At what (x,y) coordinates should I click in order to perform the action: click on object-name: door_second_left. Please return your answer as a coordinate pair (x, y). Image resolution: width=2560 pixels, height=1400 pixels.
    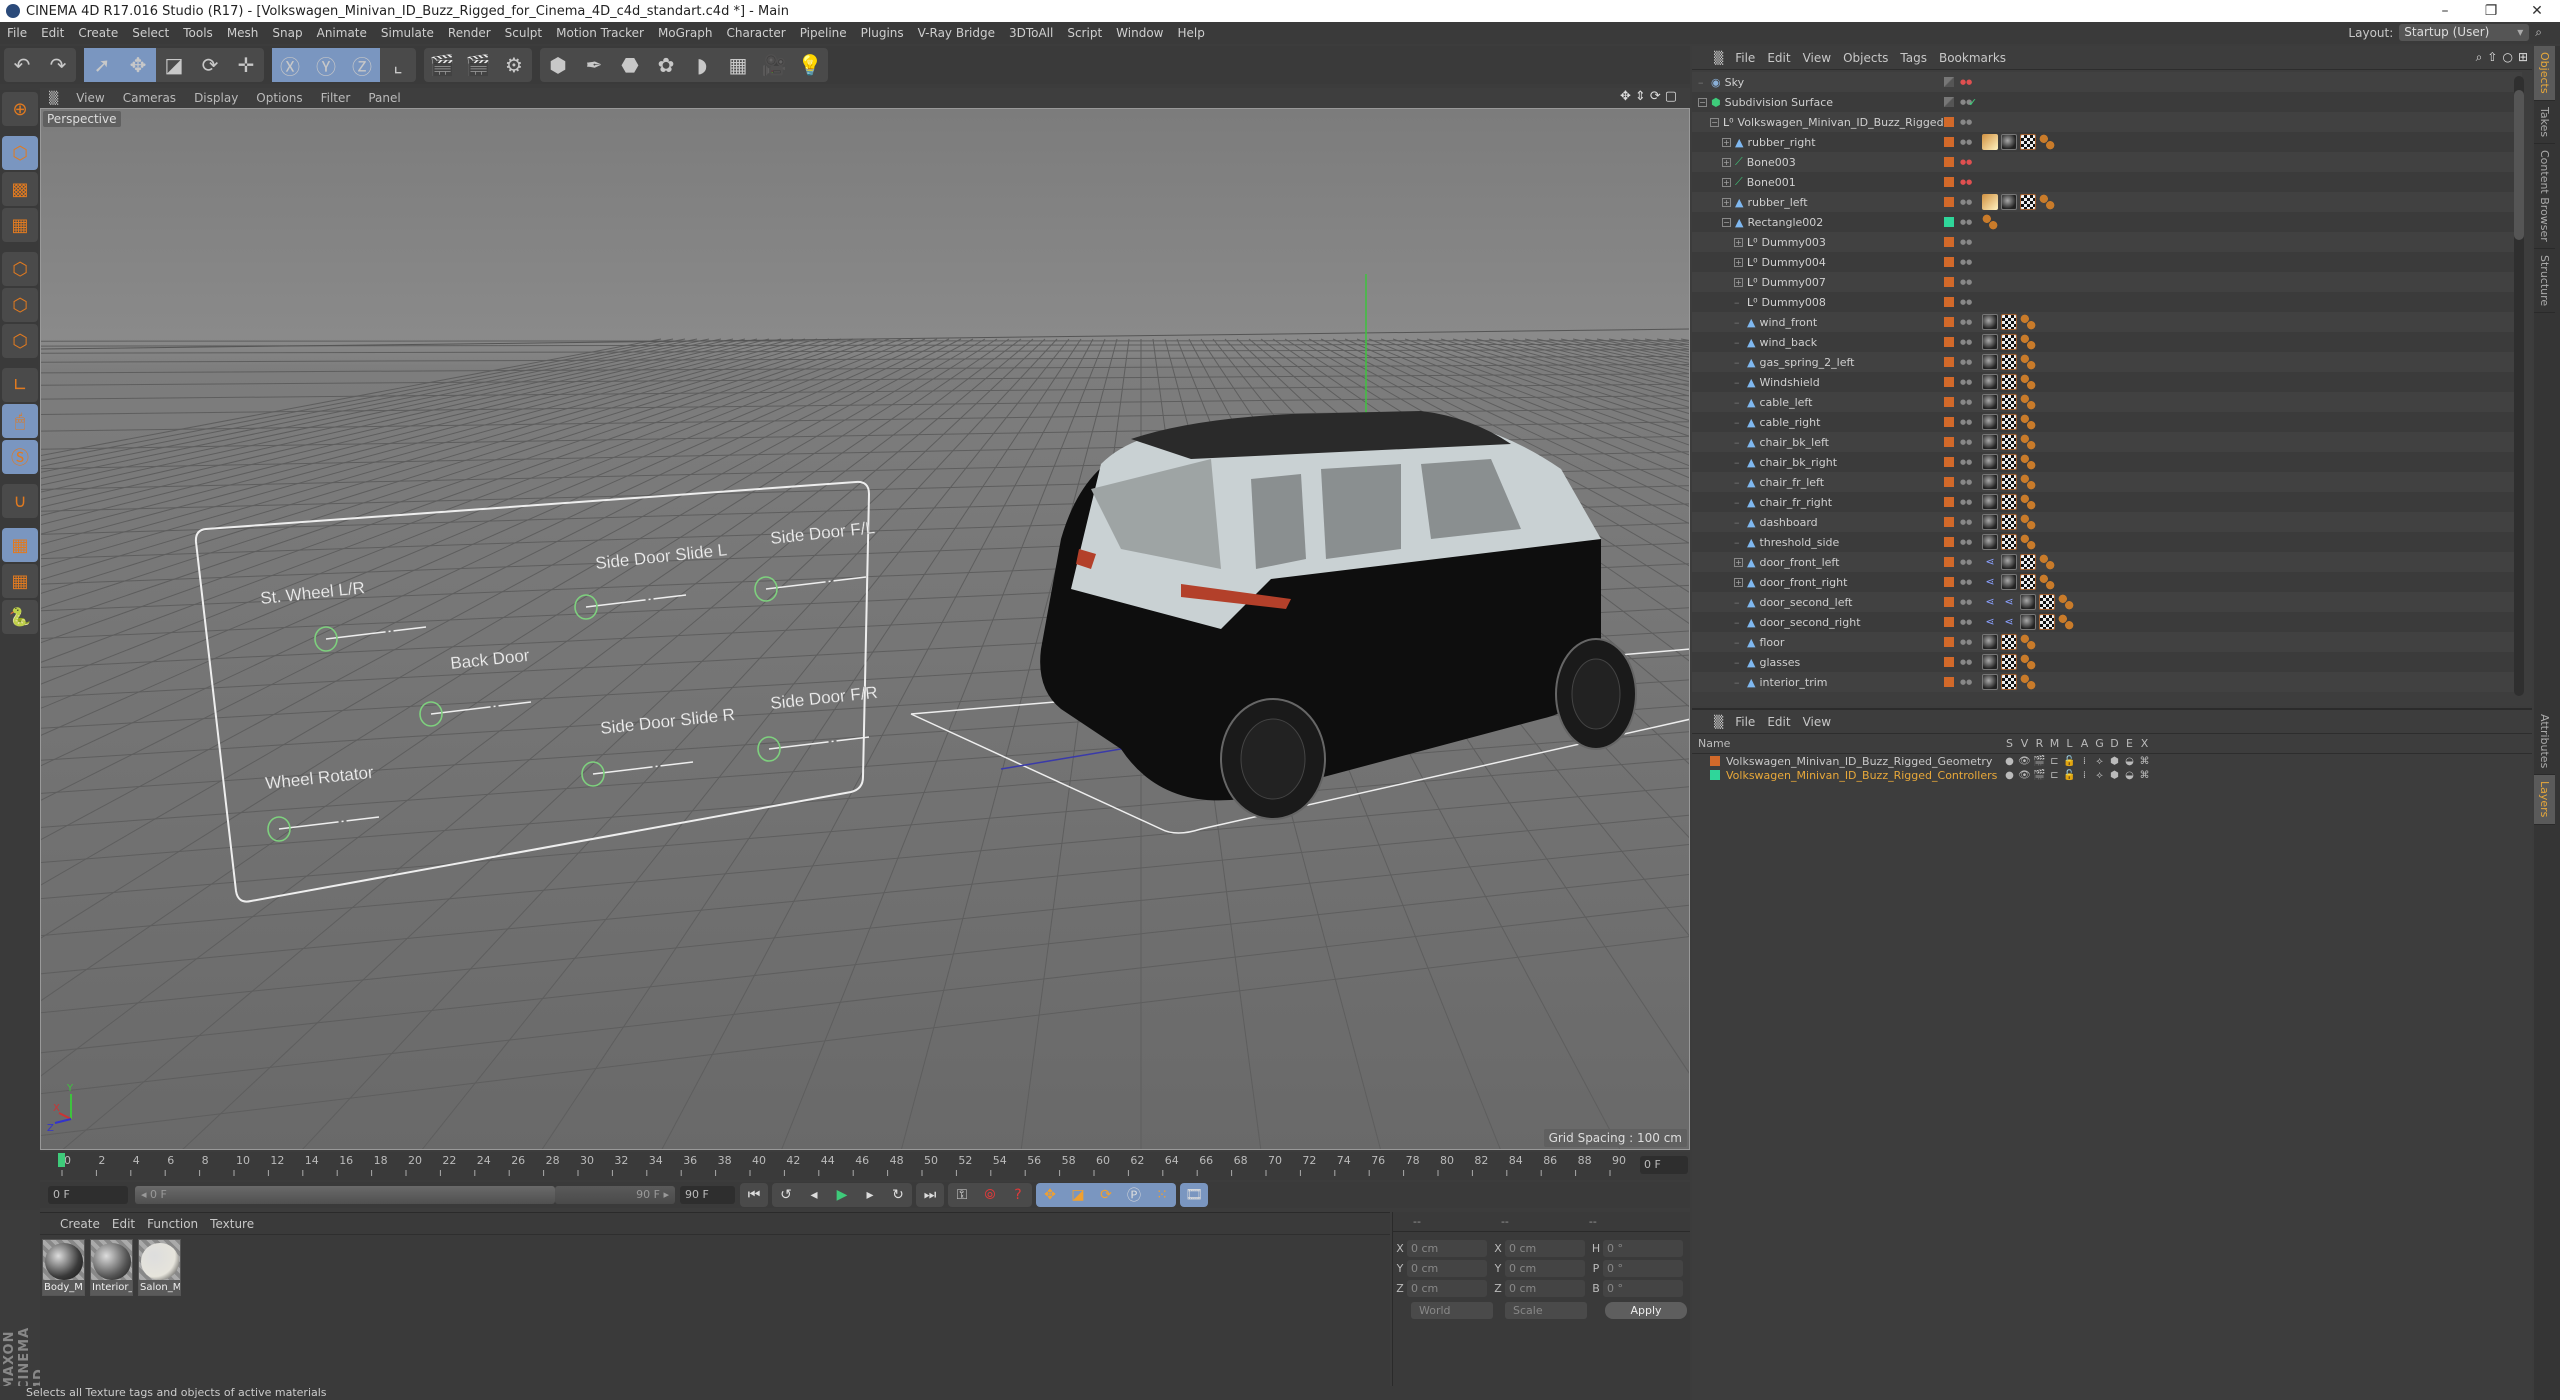
    Looking at the image, I should click on (1805, 602).